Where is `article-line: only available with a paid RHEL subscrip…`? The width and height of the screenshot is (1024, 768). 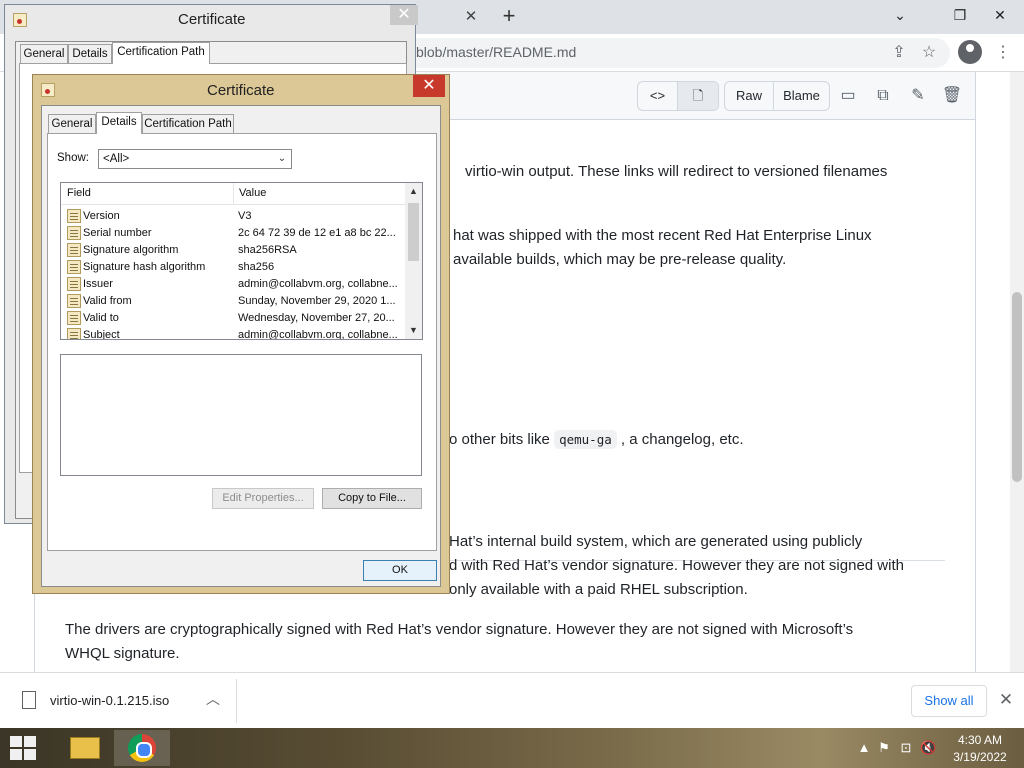 article-line: only available with a paid RHEL subscrip… is located at coordinates (598, 589).